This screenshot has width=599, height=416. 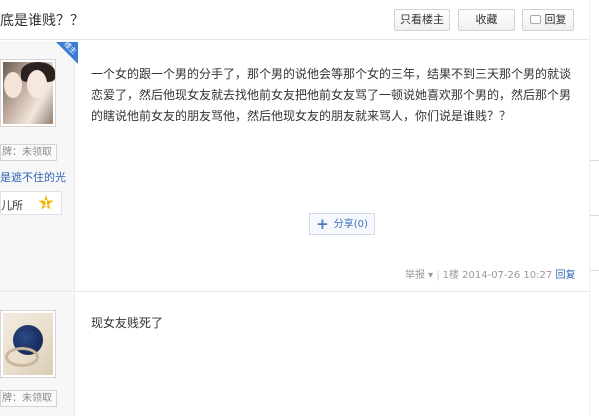 I want to click on dropdown-caret-icon: ▾, so click(x=429, y=275).